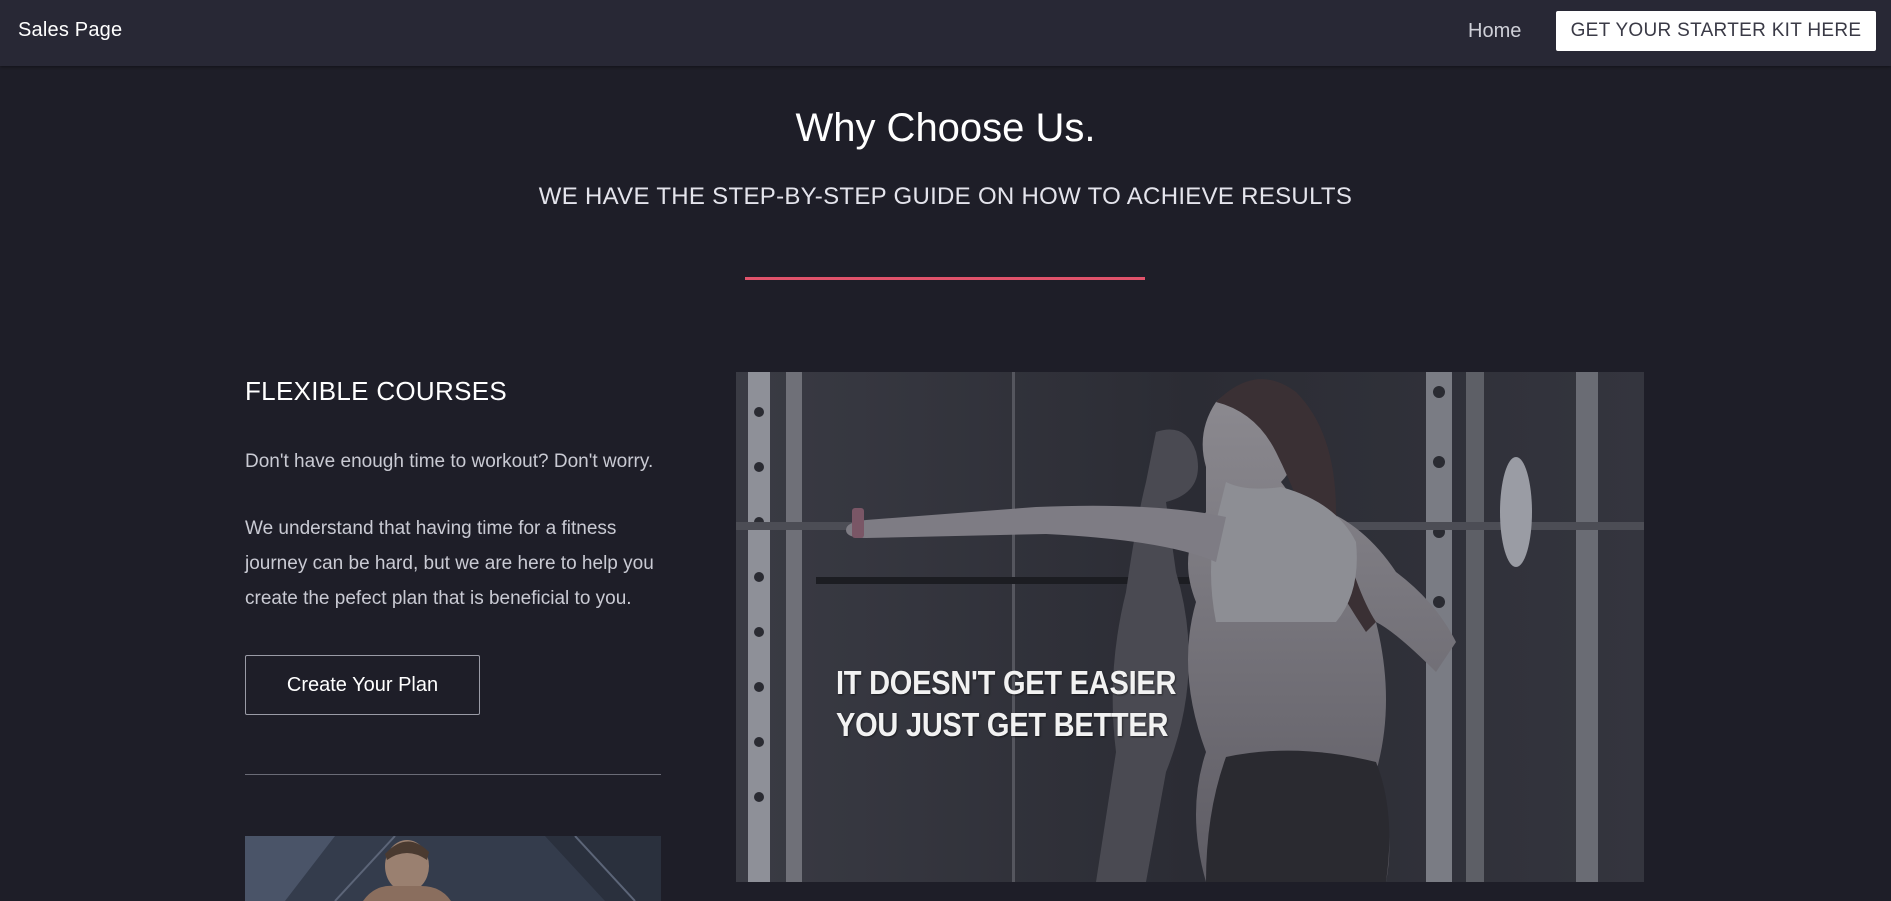 Image resolution: width=1891 pixels, height=901 pixels. What do you see at coordinates (362, 685) in the screenshot?
I see `create-plan-button: Create Your Plan` at bounding box center [362, 685].